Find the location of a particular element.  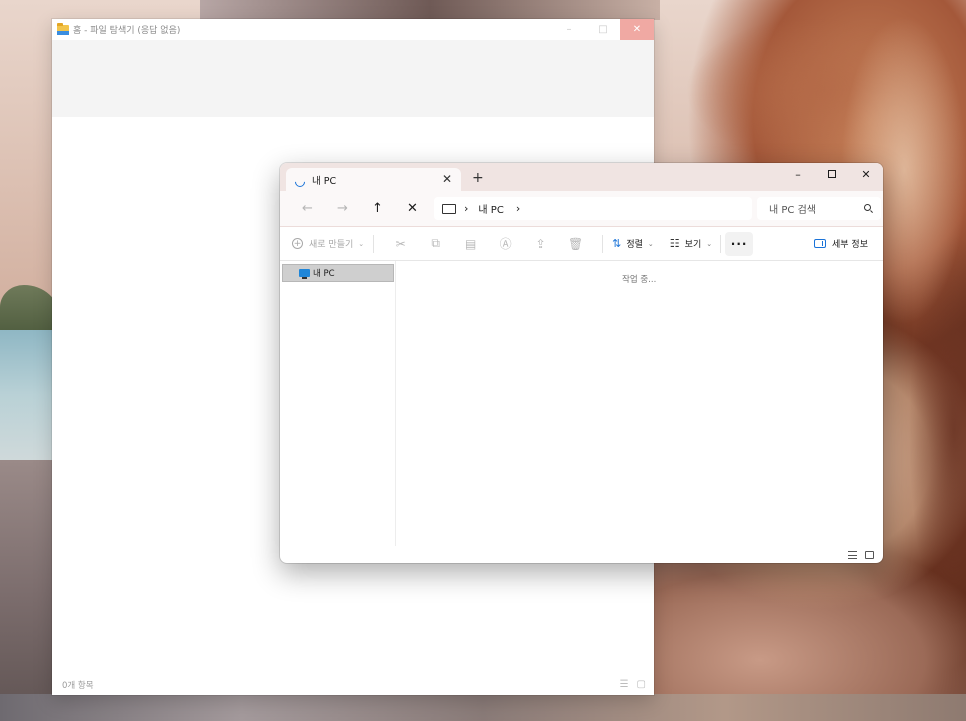

sort-label: 정렬 is located at coordinates (634, 245).